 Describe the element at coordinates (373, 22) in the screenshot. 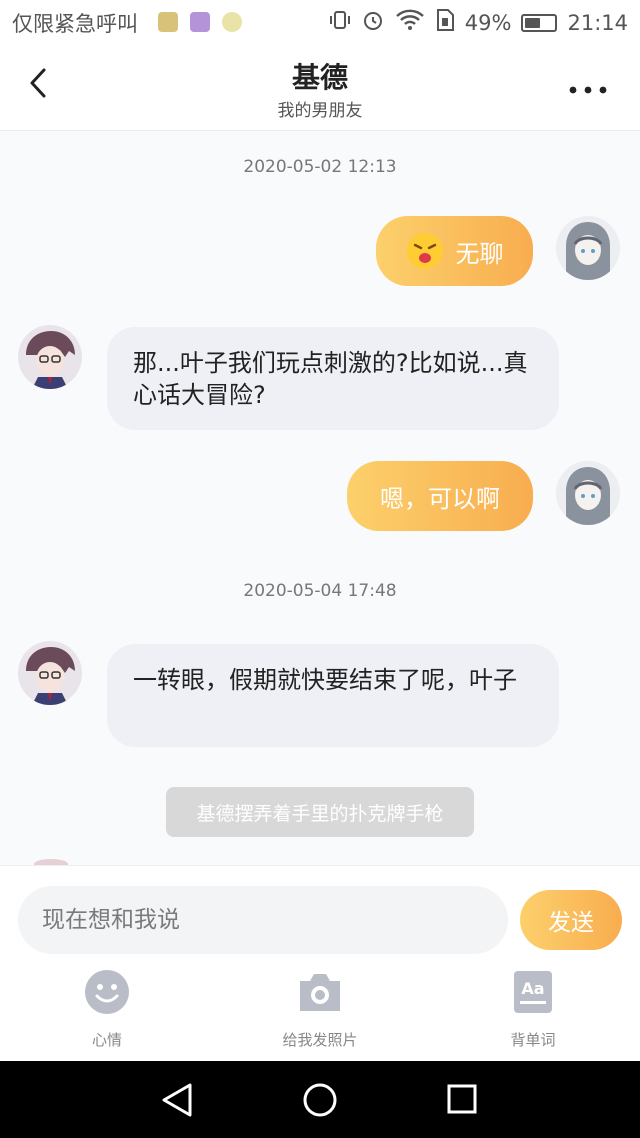

I see `alarm-icon` at that location.